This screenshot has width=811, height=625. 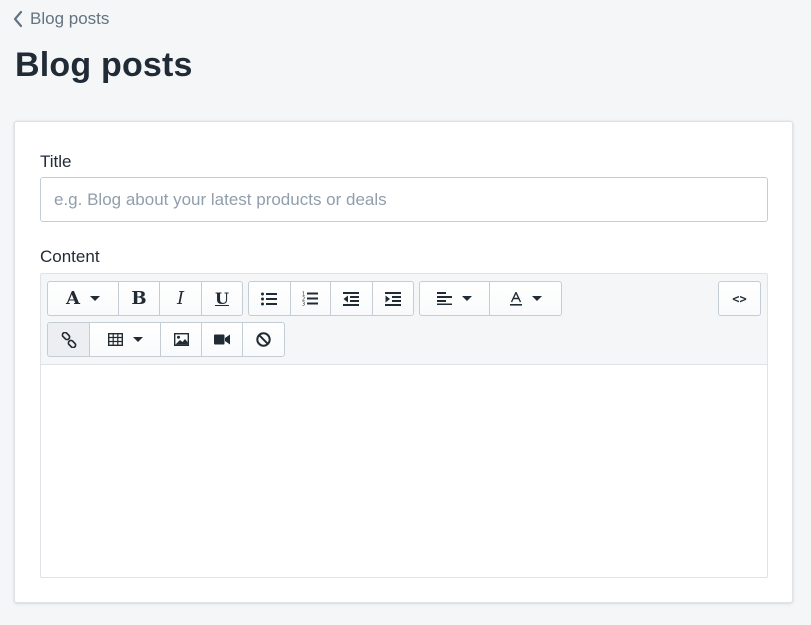 I want to click on font-dropdown-button: A, so click(x=83, y=298).